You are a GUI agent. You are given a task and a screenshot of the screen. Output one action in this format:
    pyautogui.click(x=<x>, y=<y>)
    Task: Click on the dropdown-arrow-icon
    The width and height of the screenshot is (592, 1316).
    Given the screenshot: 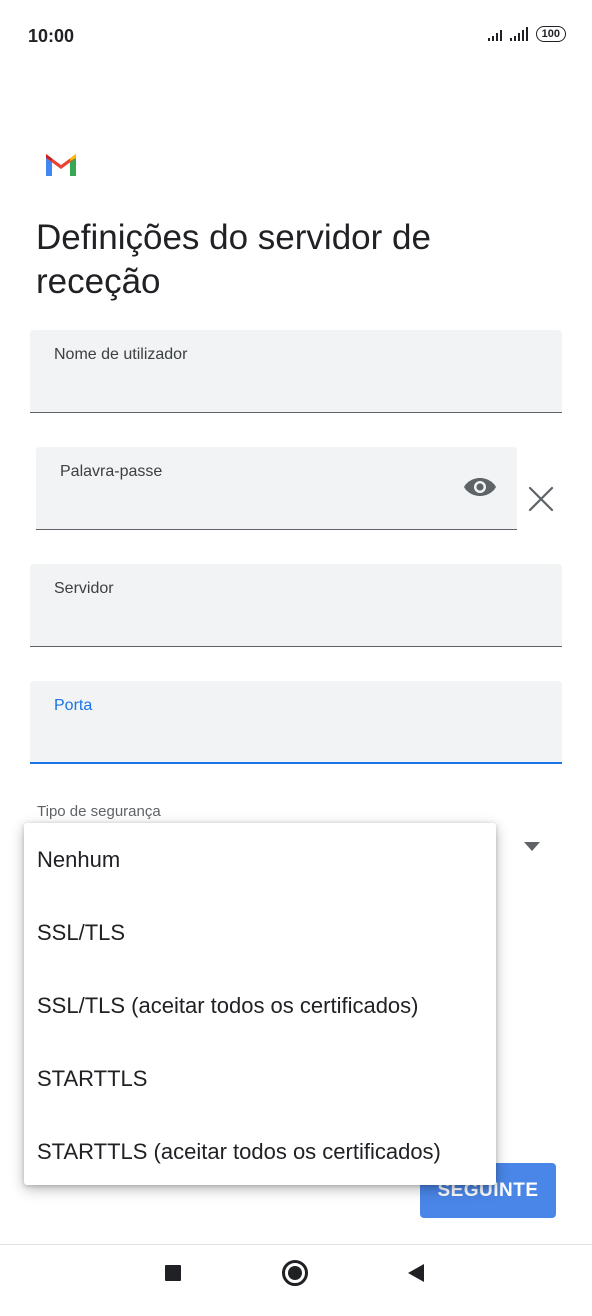 What is the action you would take?
    pyautogui.click(x=532, y=847)
    